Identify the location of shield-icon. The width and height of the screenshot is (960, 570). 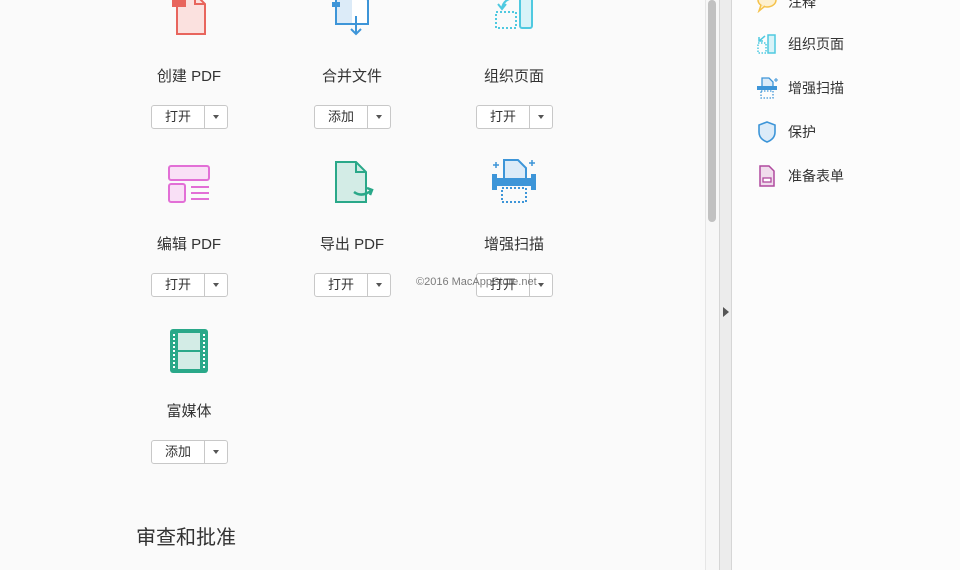
(767, 132).